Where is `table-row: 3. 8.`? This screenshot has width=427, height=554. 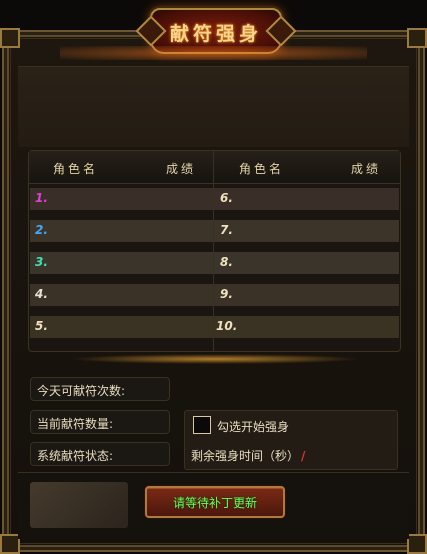
table-row: 3. 8. is located at coordinates (214, 263).